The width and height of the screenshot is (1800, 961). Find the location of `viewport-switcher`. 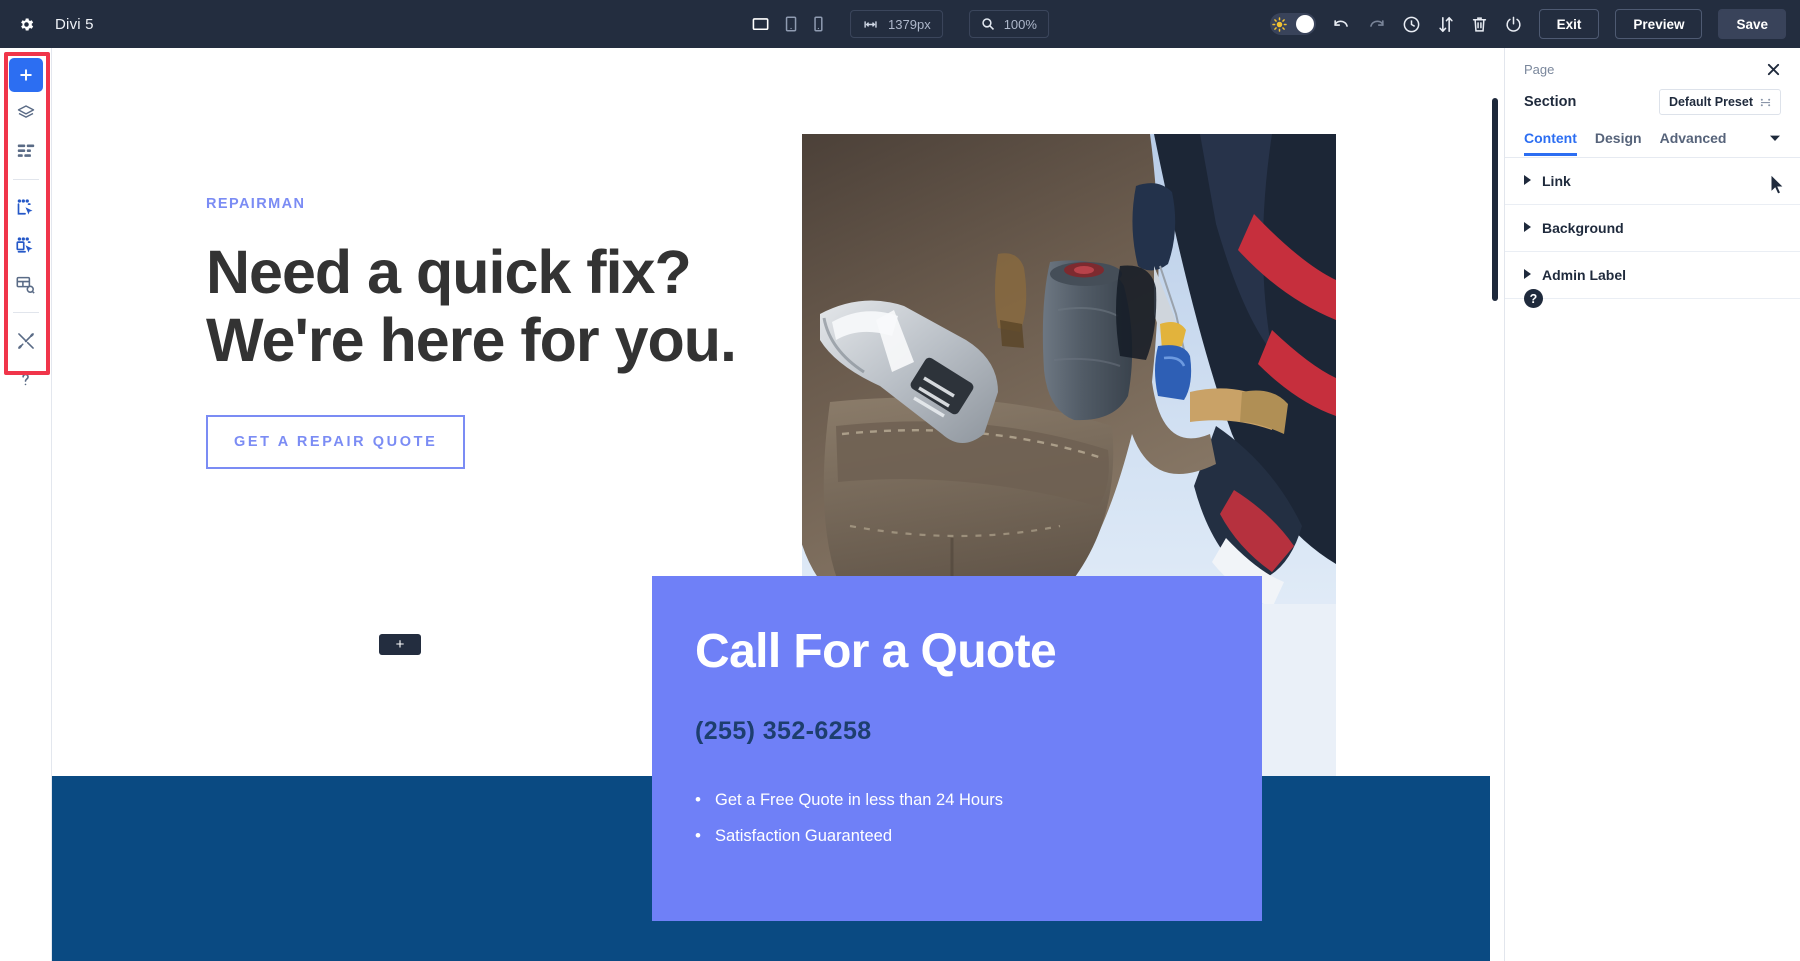

viewport-switcher is located at coordinates (787, 24).